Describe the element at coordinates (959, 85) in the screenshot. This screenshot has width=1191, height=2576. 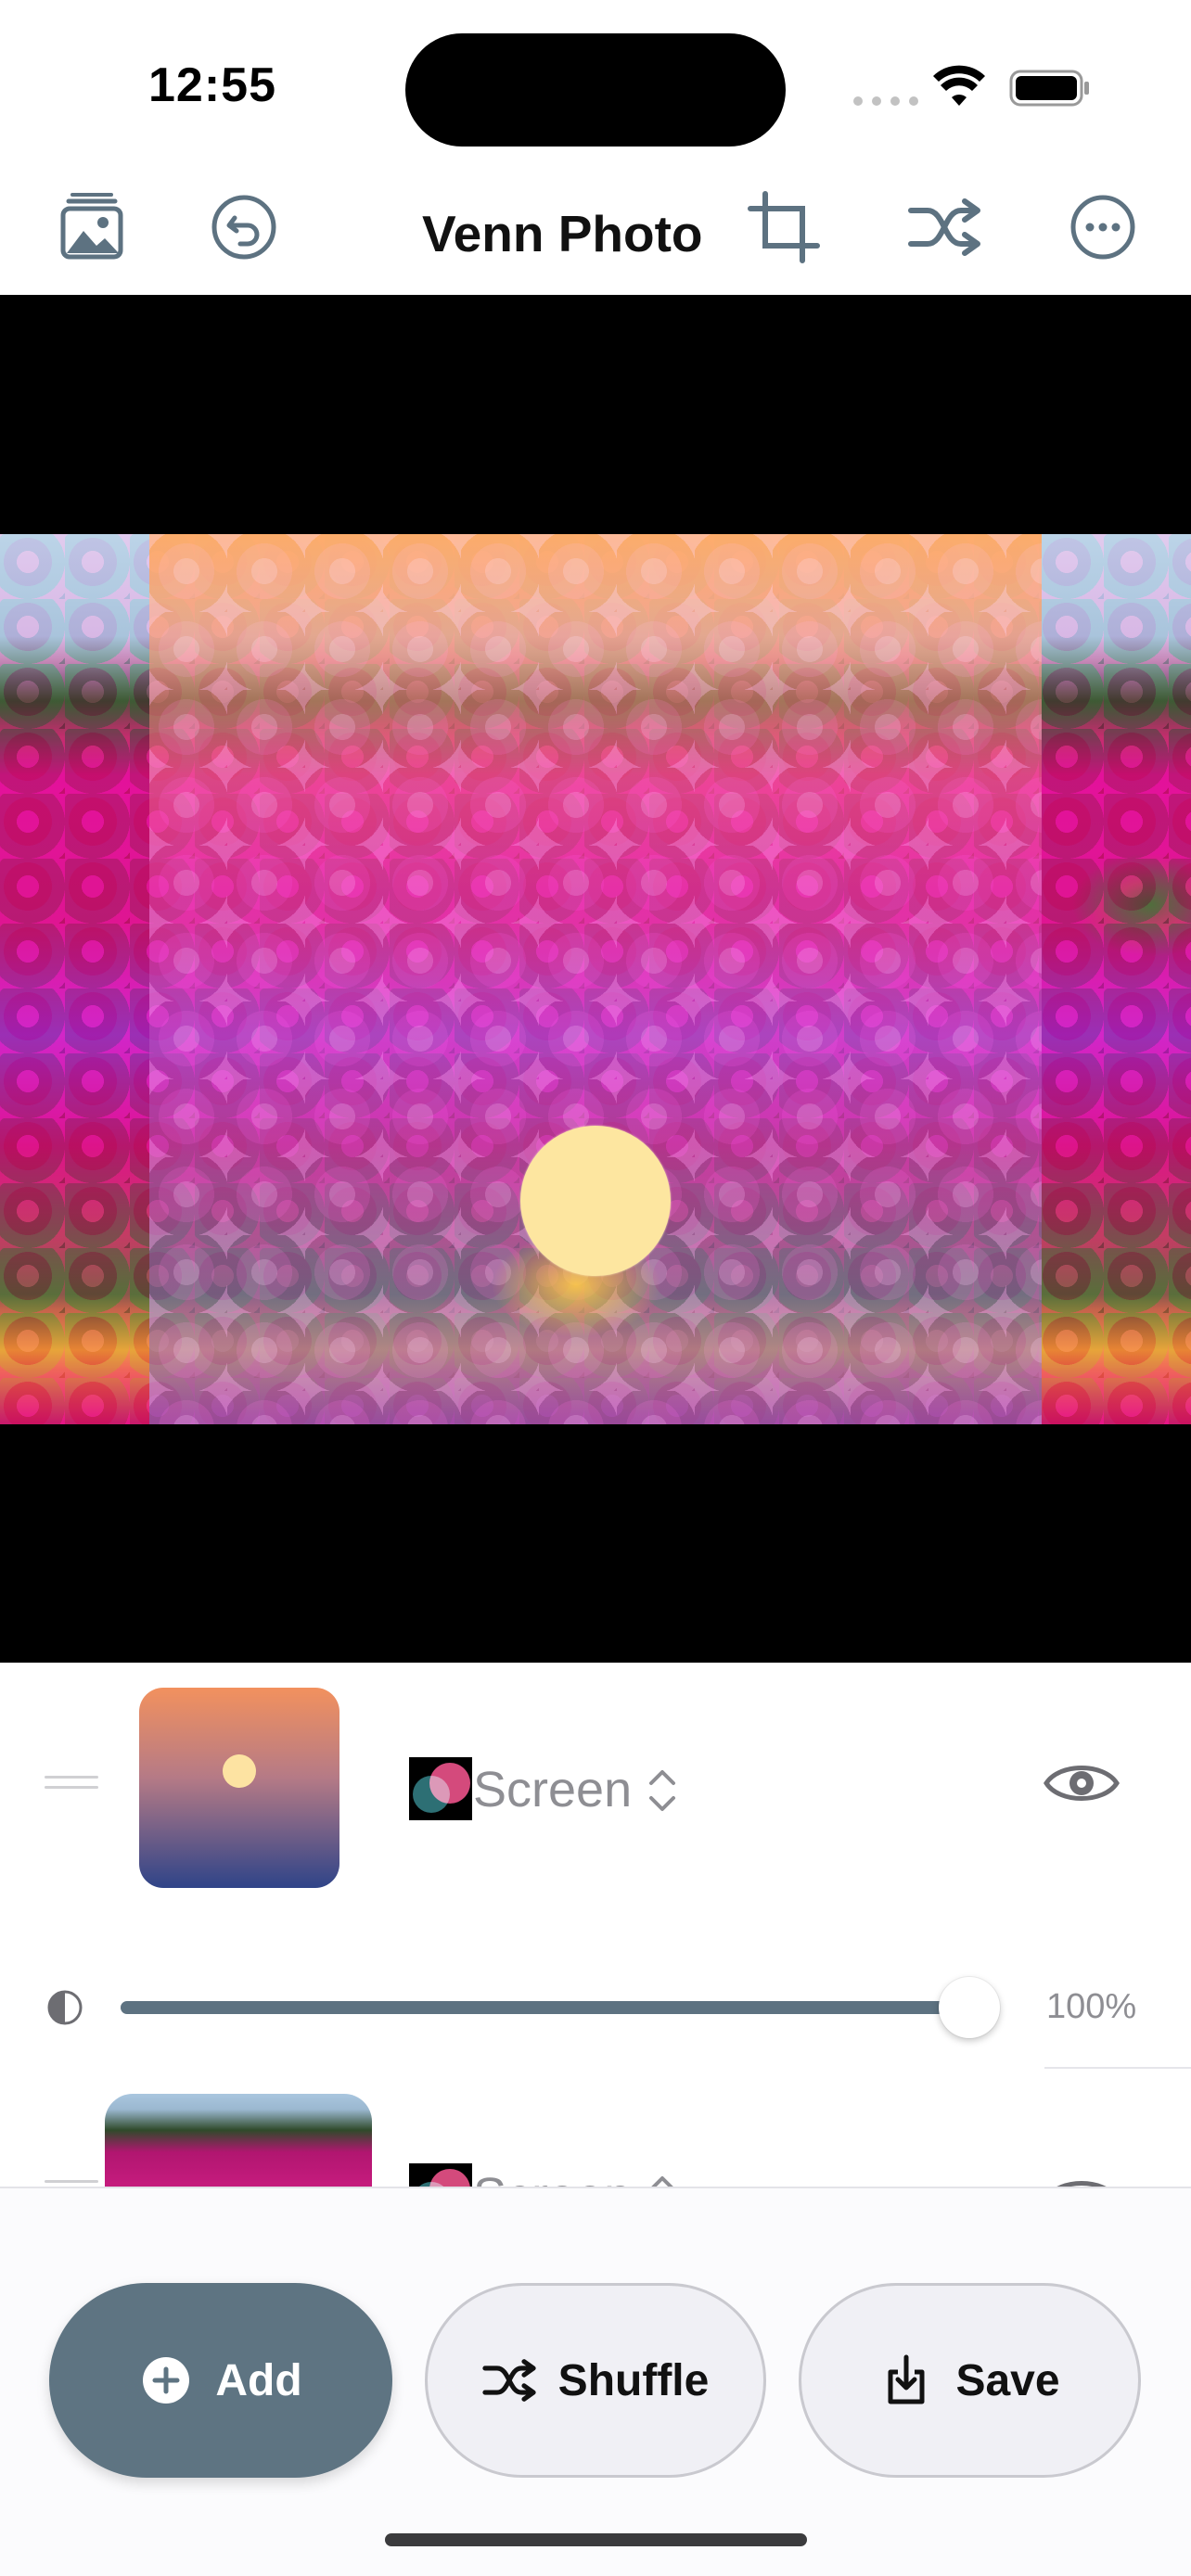
I see `wifi-icon` at that location.